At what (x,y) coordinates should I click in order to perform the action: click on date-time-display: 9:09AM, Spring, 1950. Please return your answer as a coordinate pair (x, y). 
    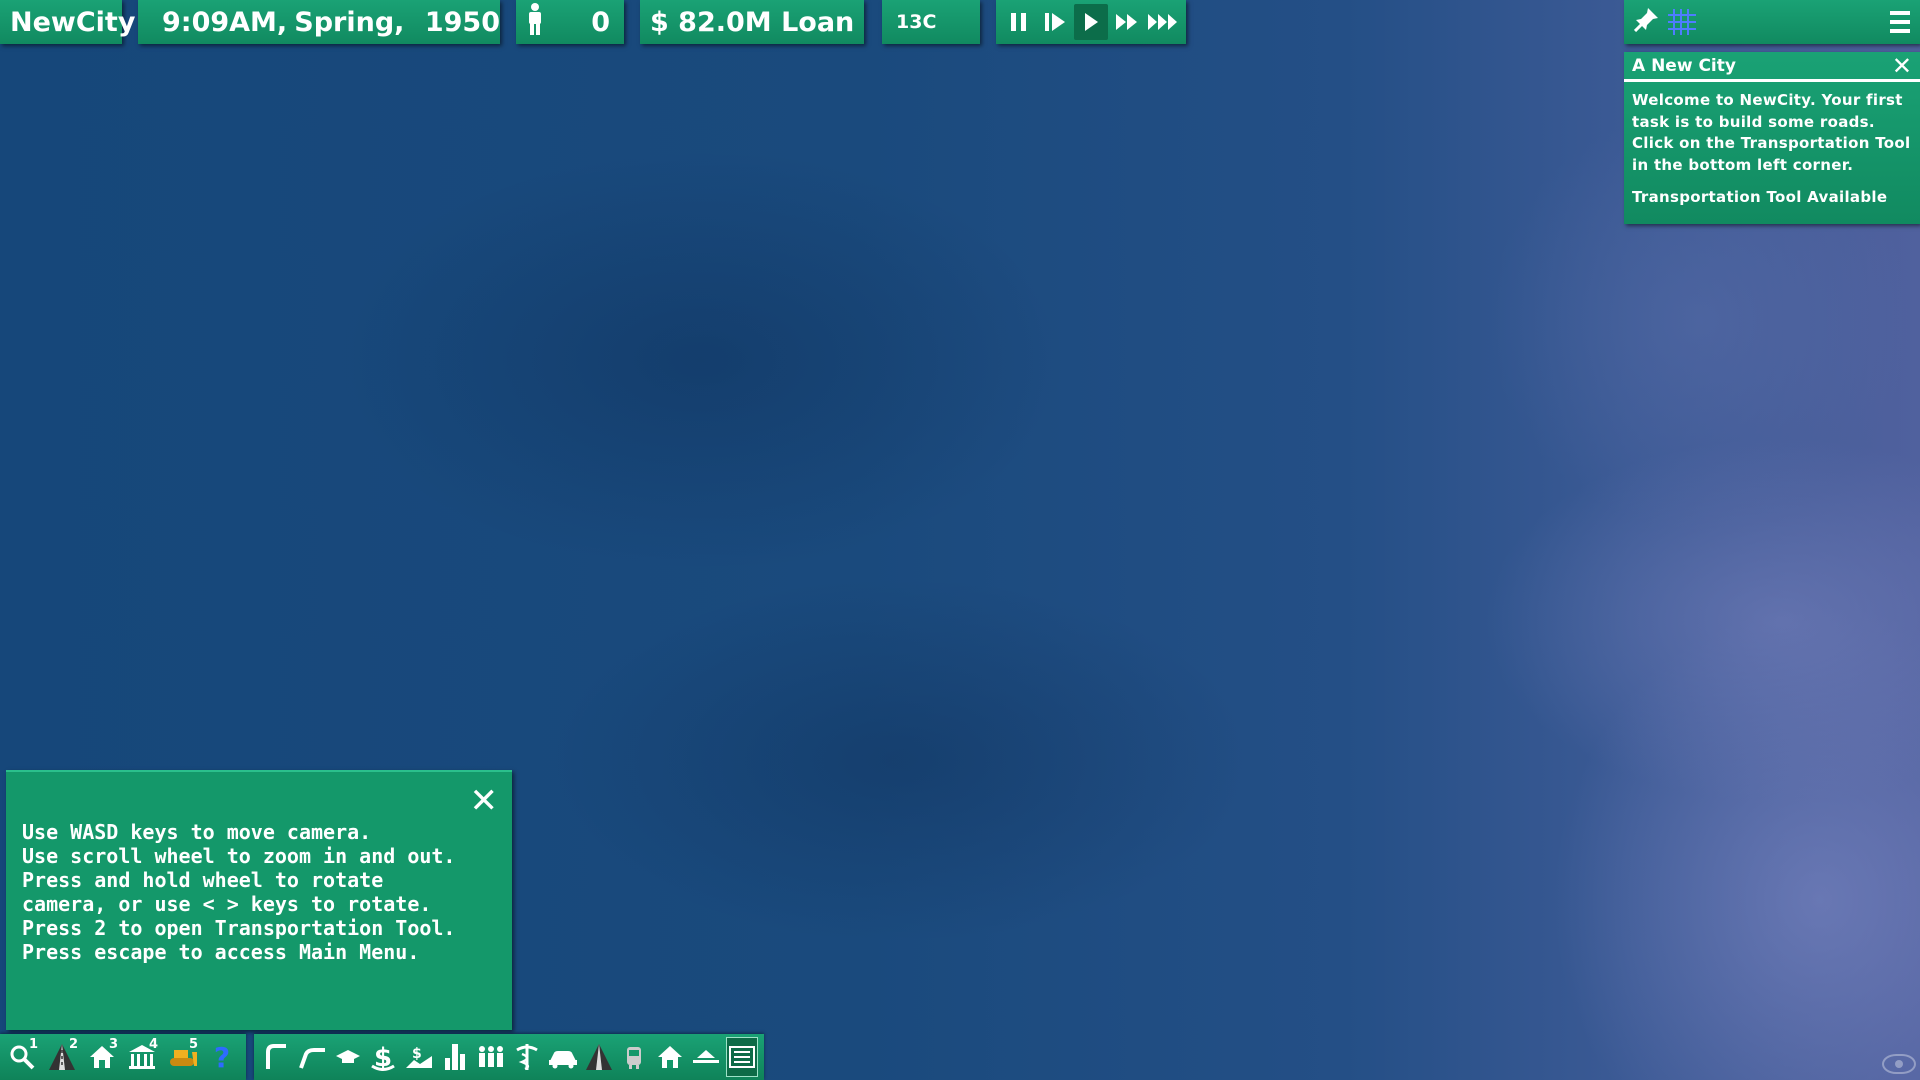
    Looking at the image, I should click on (319, 22).